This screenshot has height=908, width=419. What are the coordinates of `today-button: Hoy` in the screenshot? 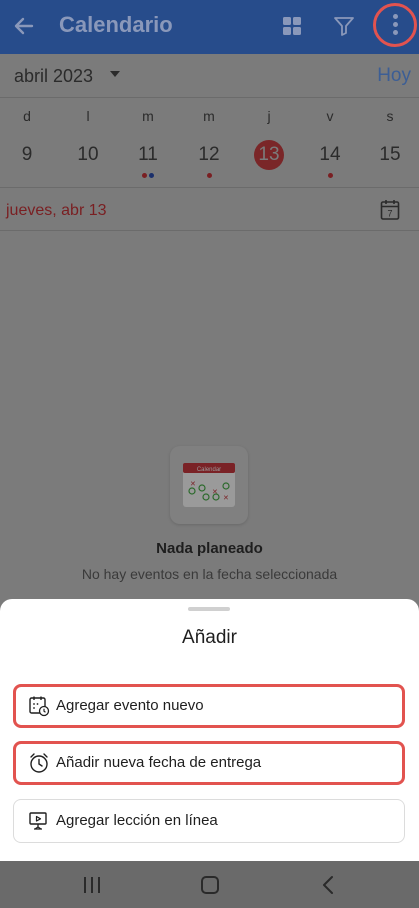 It's located at (394, 76).